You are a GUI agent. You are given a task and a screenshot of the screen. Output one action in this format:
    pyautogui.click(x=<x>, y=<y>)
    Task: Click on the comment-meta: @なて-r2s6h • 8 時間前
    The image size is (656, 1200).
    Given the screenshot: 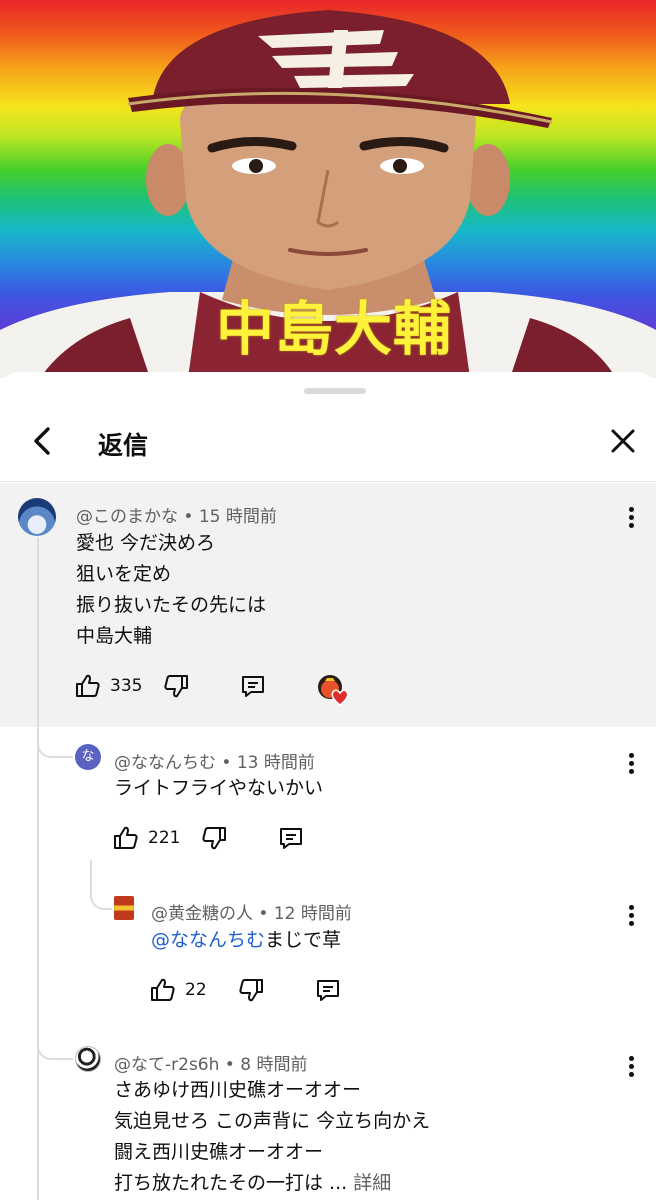 What is the action you would take?
    pyautogui.click(x=211, y=1065)
    